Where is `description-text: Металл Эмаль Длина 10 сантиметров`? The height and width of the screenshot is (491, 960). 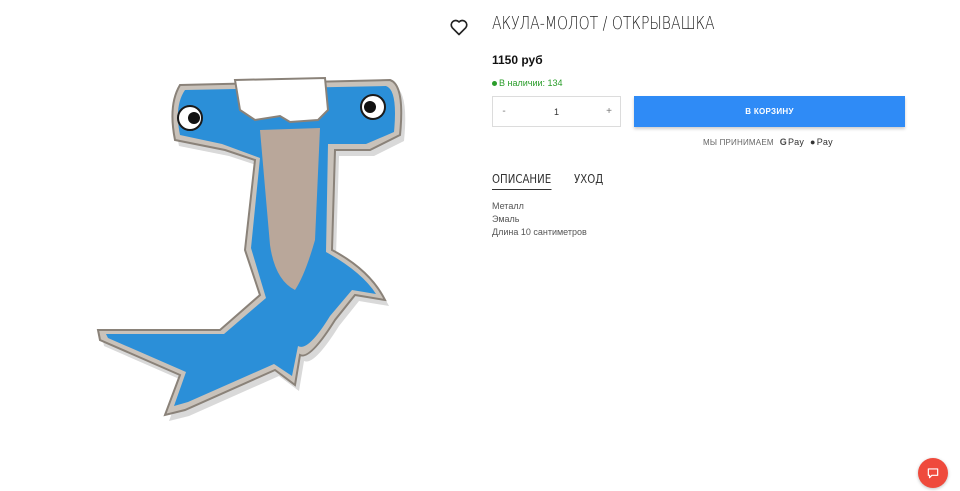 description-text: Металл Эмаль Длина 10 сантиметров is located at coordinates (539, 219).